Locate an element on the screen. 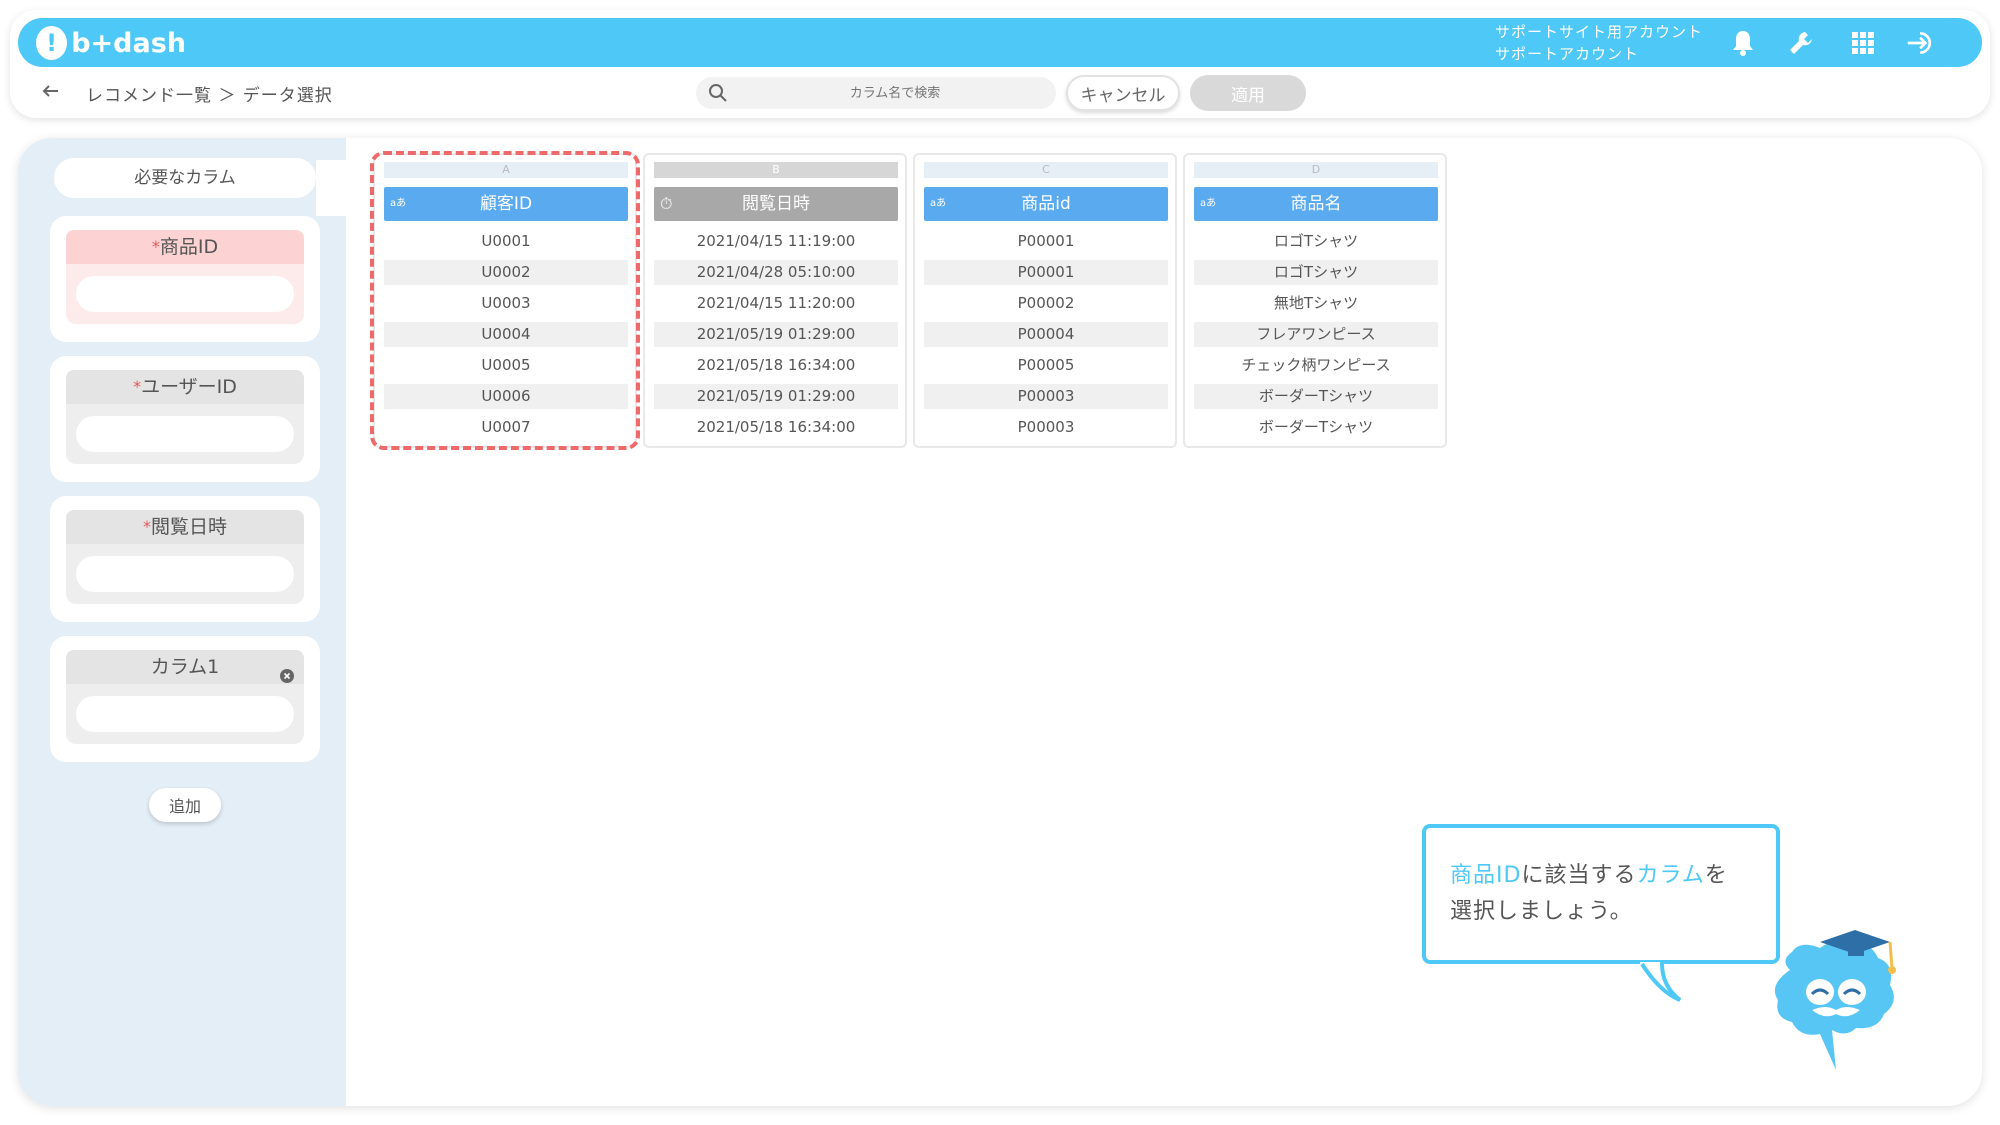 This screenshot has height=1125, width=2000. hint-text: 商品IDに該当するカラムを 選択しましょう。 is located at coordinates (1589, 893).